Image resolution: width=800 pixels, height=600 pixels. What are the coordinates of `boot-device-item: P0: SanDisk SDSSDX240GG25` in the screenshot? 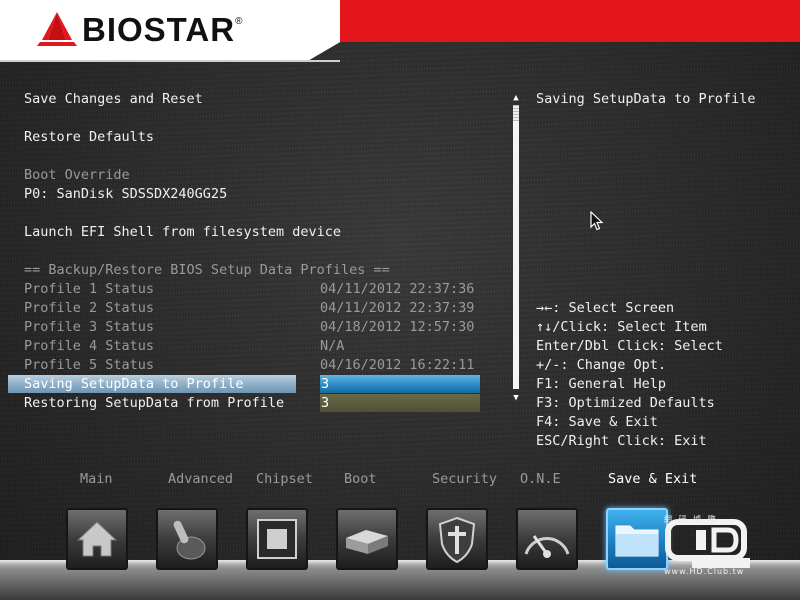 It's located at (125, 194).